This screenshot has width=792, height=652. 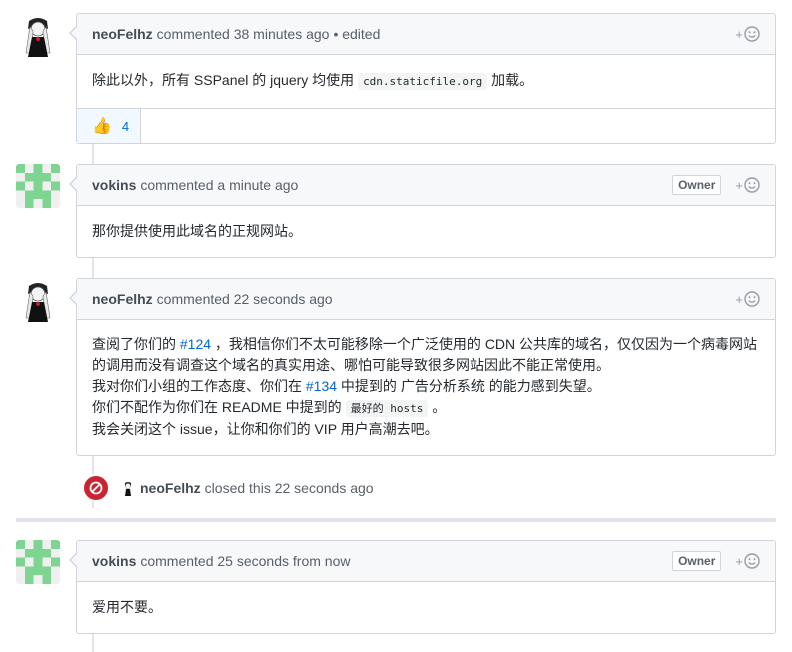 I want to click on body-text: 除此以外，所有 SSPanel 的 jquery 均使用, so click(x=225, y=80).